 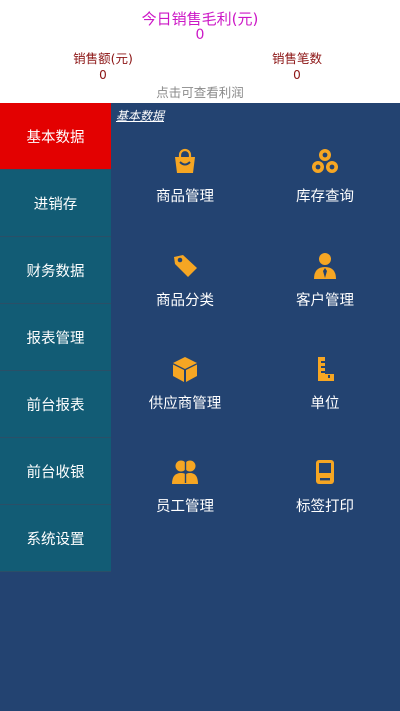 What do you see at coordinates (325, 188) in the screenshot?
I see `stock-query-tile: 库存查询` at bounding box center [325, 188].